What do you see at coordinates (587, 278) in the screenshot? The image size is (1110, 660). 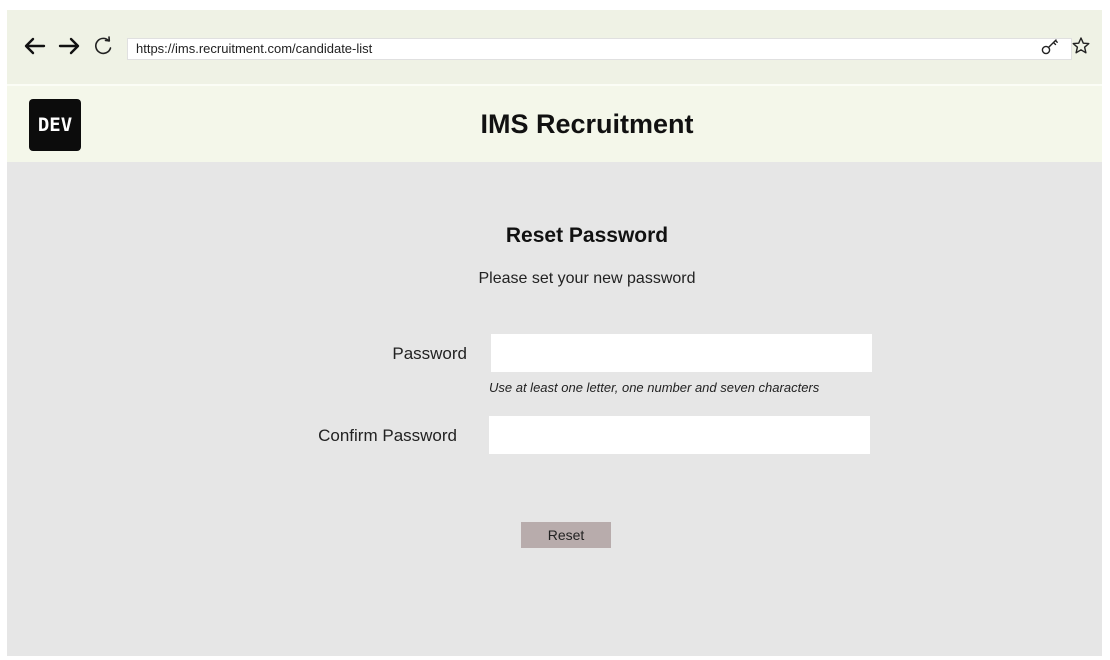 I see `form-subtitle: Please set your new password` at bounding box center [587, 278].